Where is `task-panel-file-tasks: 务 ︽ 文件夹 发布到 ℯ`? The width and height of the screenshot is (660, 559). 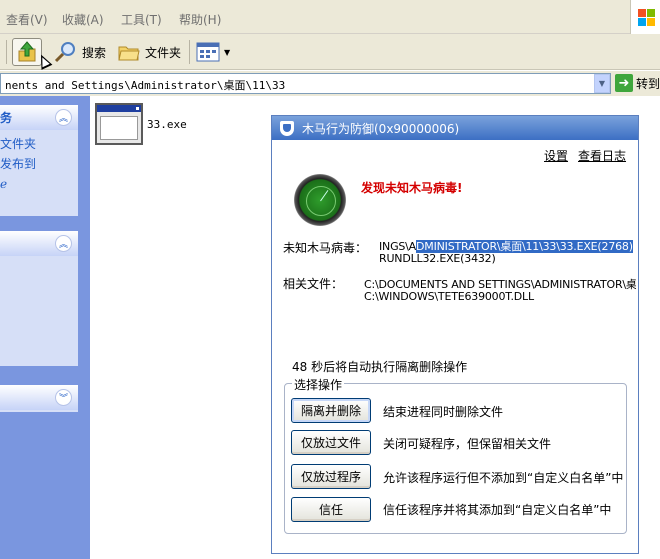
task-panel-file-tasks: 务 ︽ 文件夹 发布到 ℯ is located at coordinates (39, 160).